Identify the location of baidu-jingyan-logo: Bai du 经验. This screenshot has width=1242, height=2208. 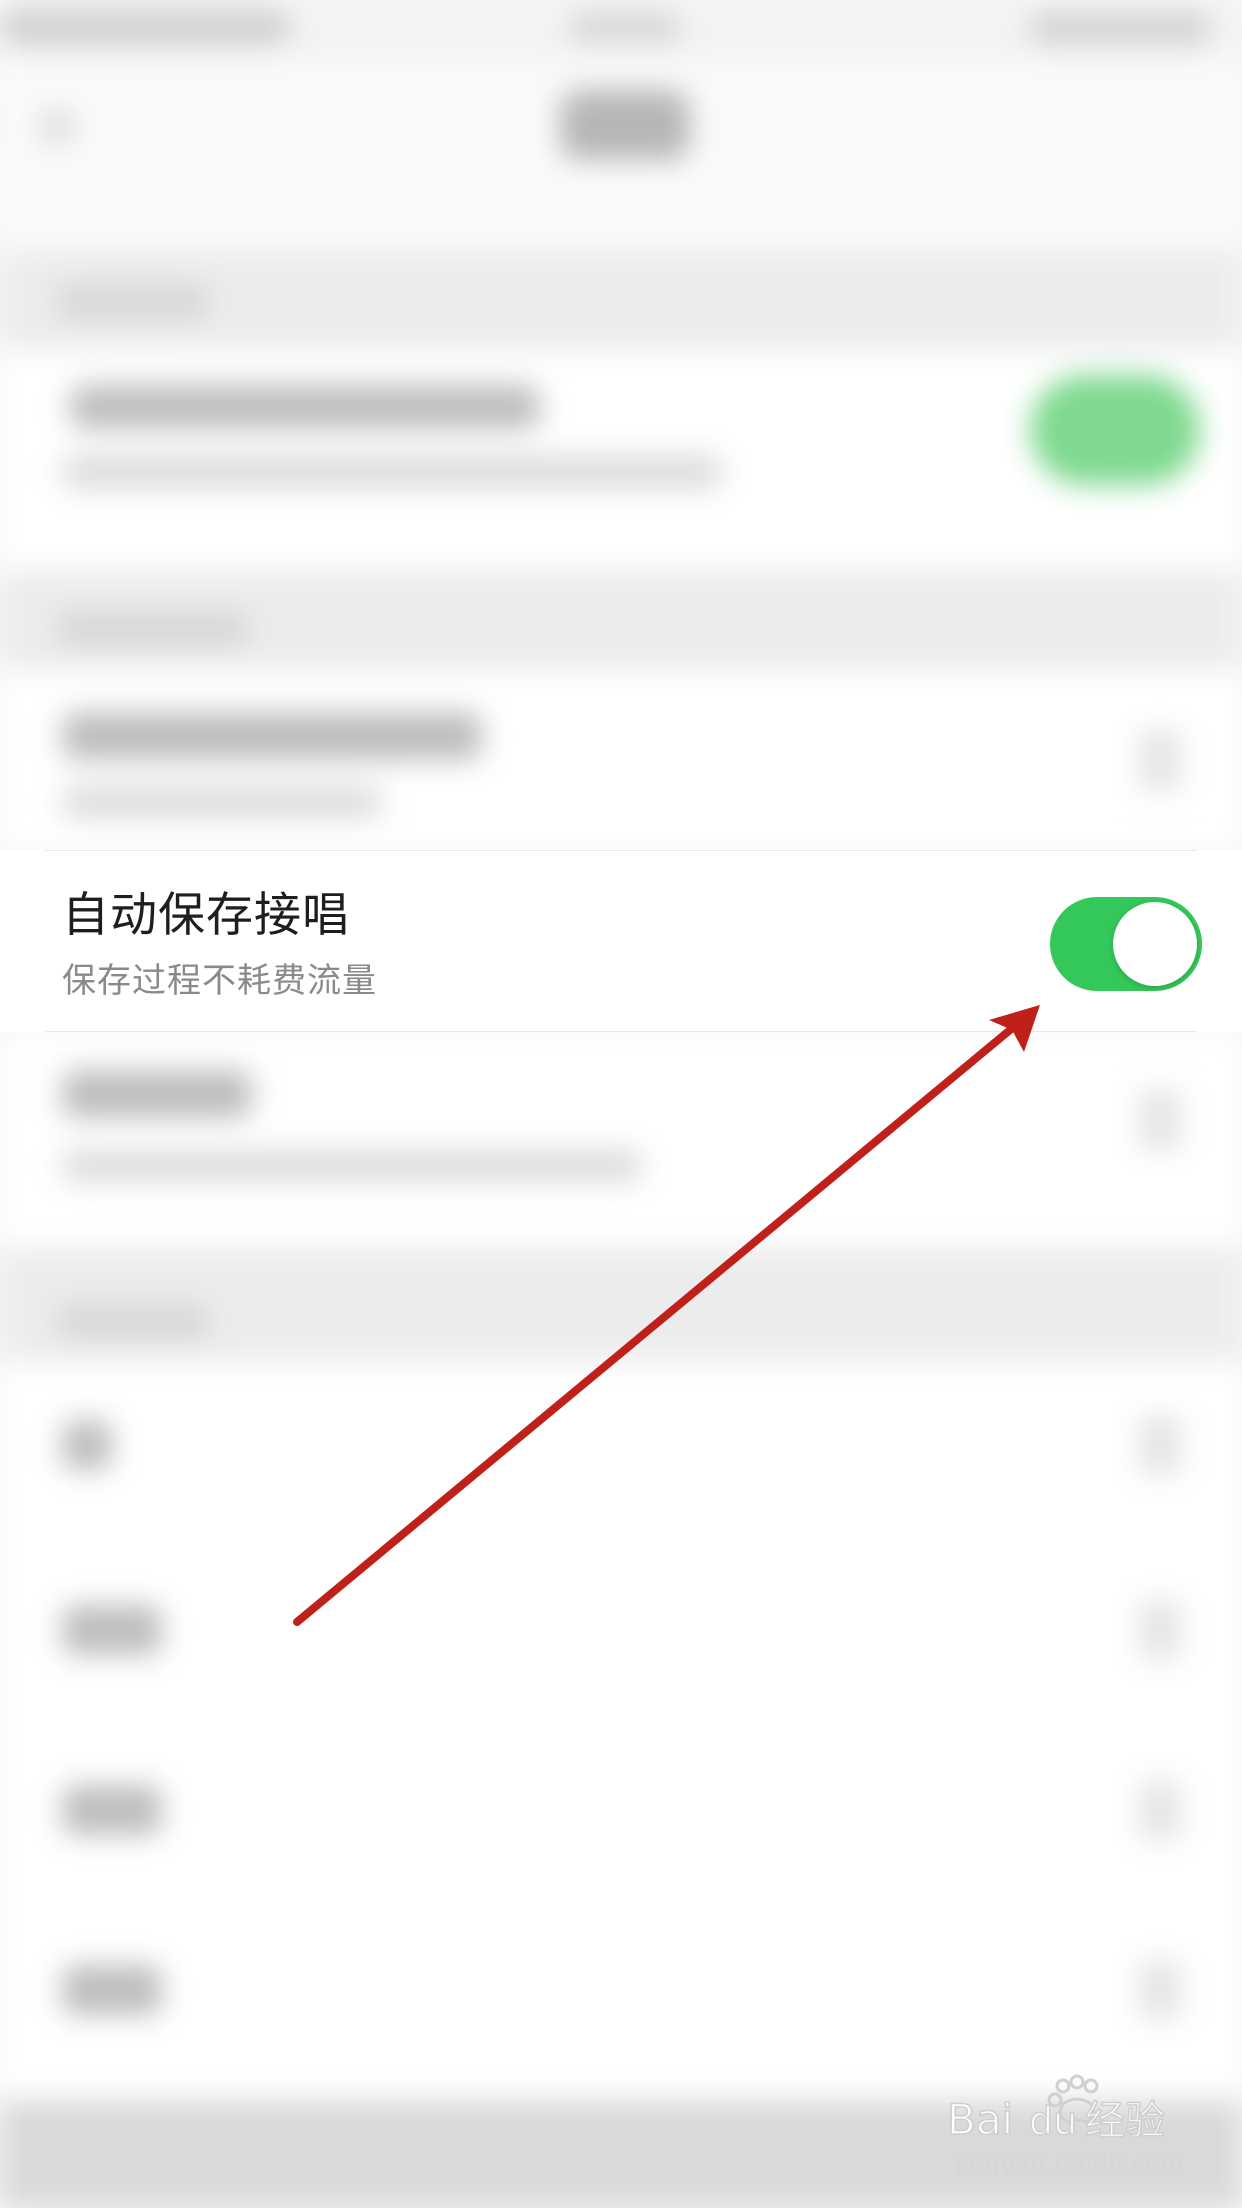
(1056, 2109).